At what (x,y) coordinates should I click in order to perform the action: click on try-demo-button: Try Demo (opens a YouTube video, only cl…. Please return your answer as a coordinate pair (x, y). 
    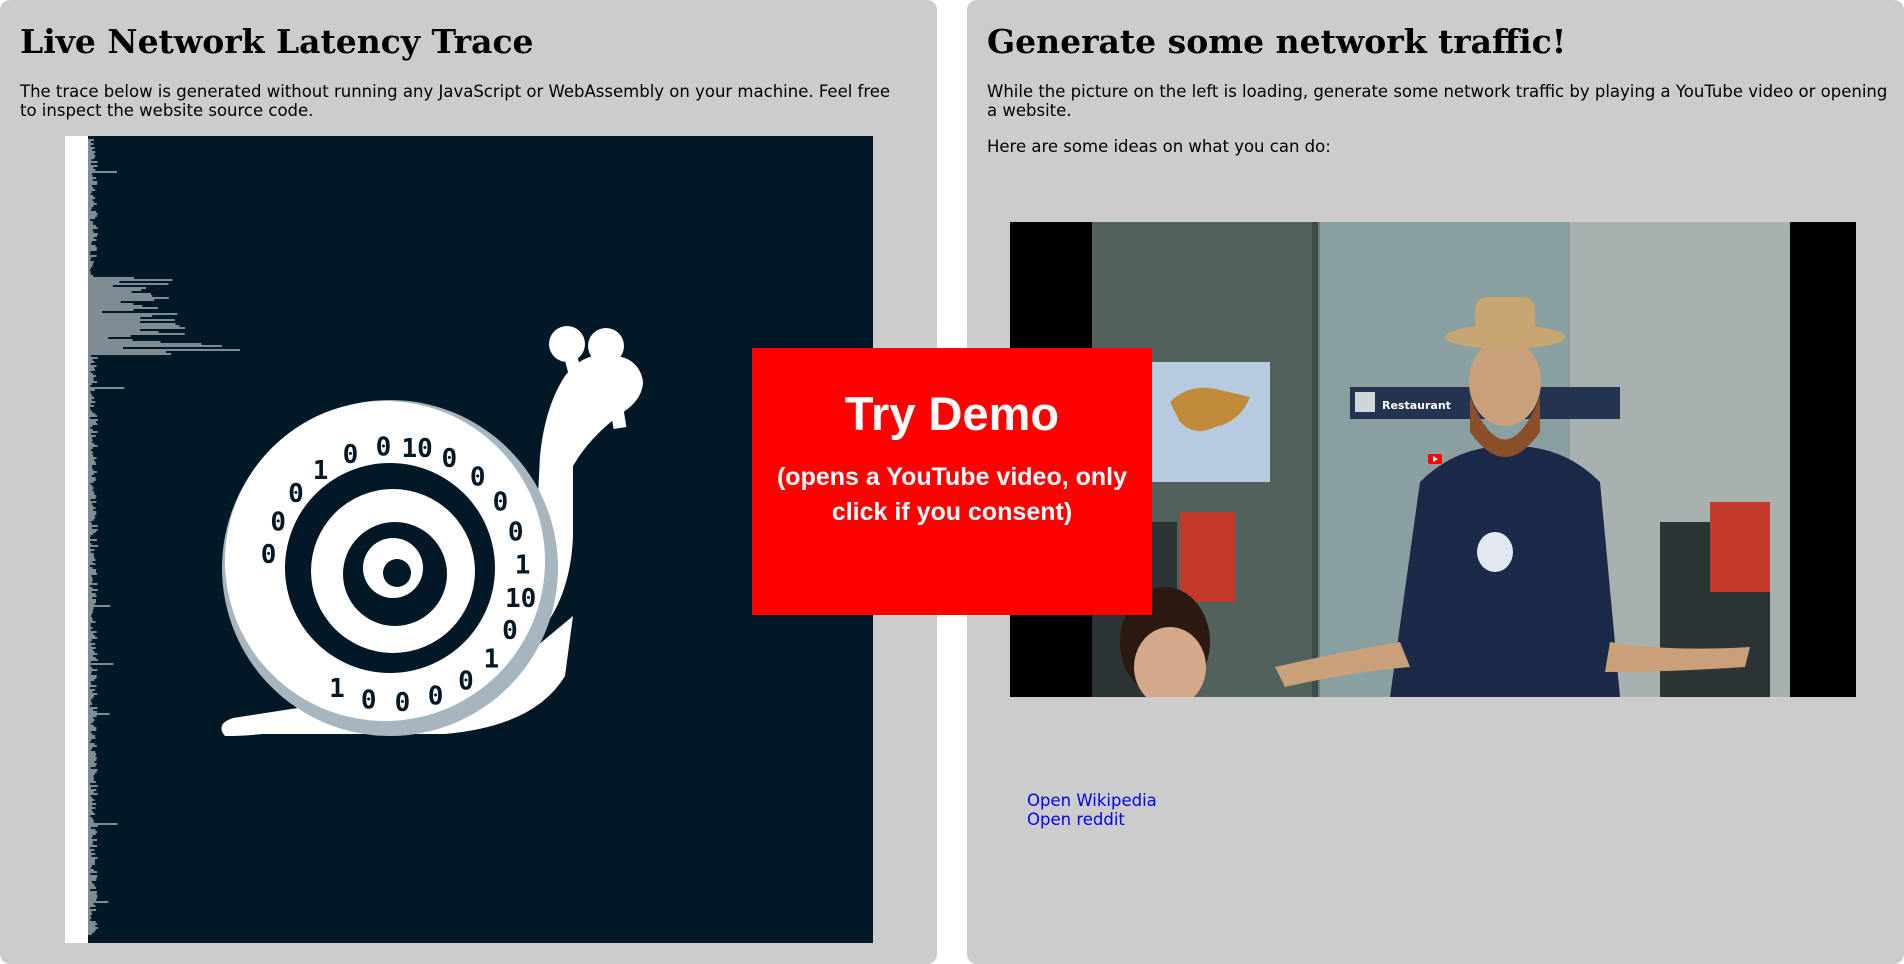
    Looking at the image, I should click on (952, 481).